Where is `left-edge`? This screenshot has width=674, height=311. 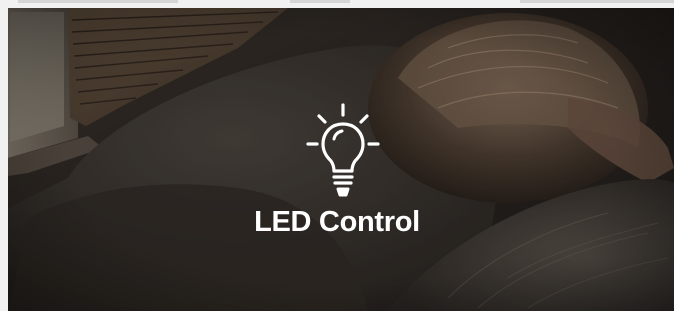 left-edge is located at coordinates (4, 159).